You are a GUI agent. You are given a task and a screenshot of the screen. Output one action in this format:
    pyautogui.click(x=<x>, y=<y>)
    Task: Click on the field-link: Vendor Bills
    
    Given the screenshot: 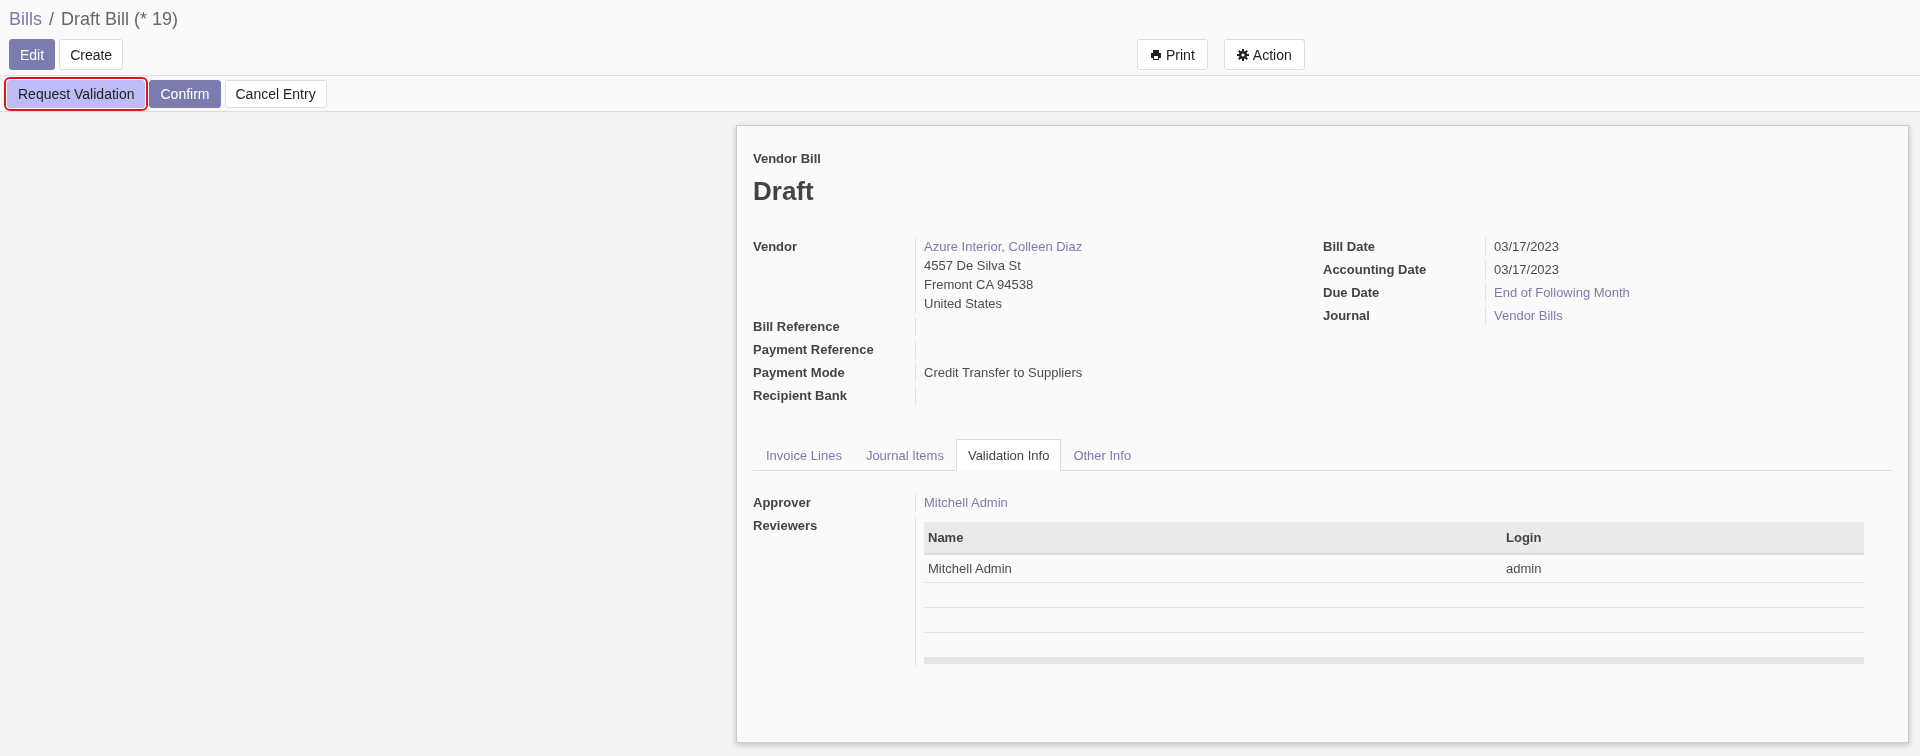 What is the action you would take?
    pyautogui.click(x=1528, y=315)
    